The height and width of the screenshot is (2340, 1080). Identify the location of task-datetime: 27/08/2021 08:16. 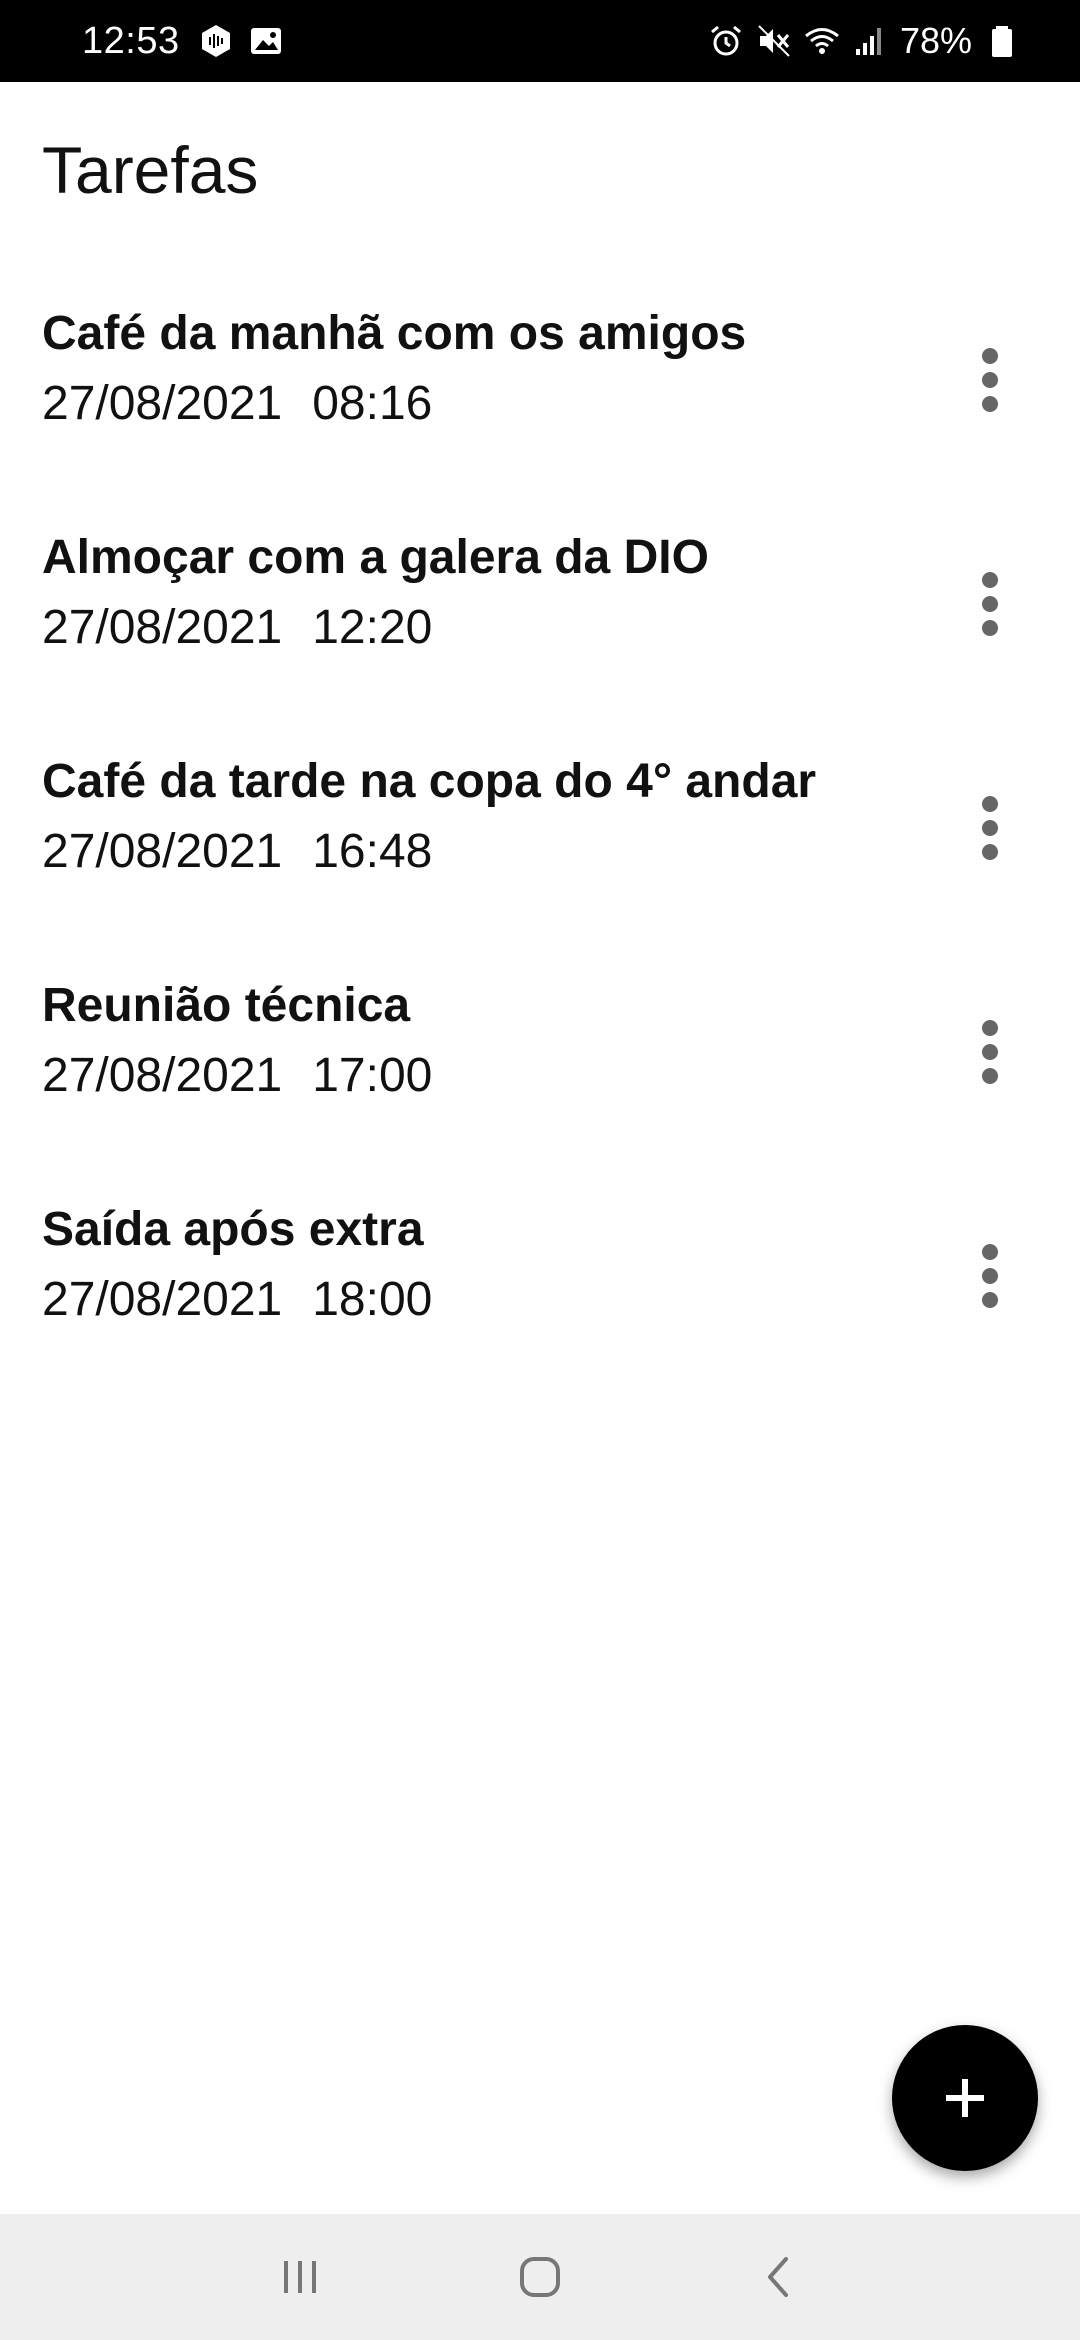
(237, 403).